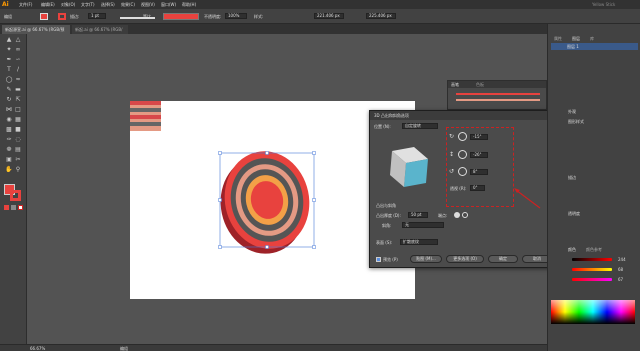 The height and width of the screenshot is (351, 640). Describe the element at coordinates (455, 84) in the screenshot. I see `tab-brushes: 画笔` at that location.